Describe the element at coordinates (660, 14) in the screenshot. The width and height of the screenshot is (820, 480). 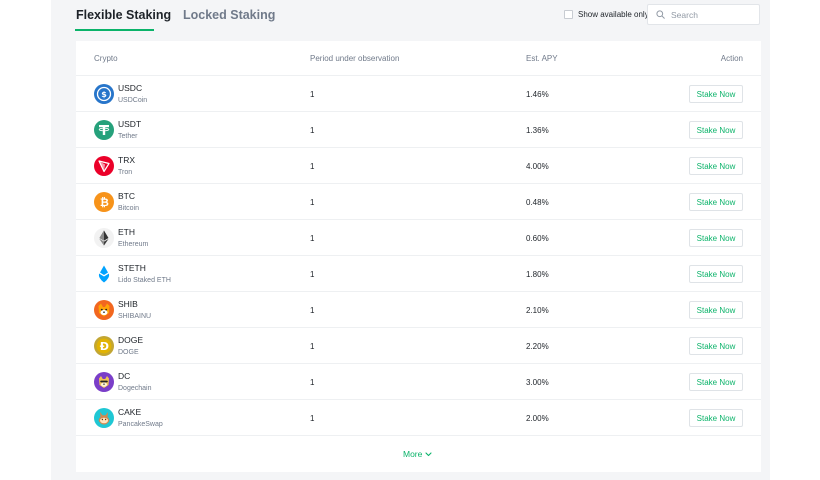
I see `search-icon` at that location.